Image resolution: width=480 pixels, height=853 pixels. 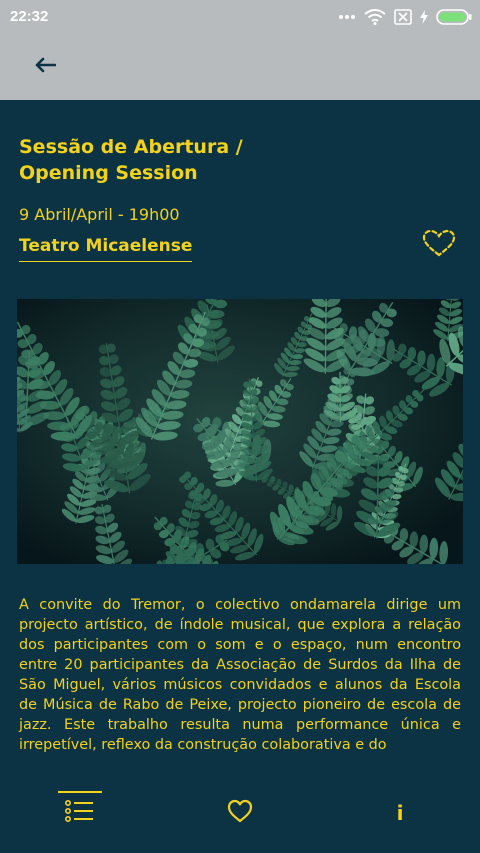 What do you see at coordinates (29, 16) in the screenshot?
I see `status-time: 22:32` at bounding box center [29, 16].